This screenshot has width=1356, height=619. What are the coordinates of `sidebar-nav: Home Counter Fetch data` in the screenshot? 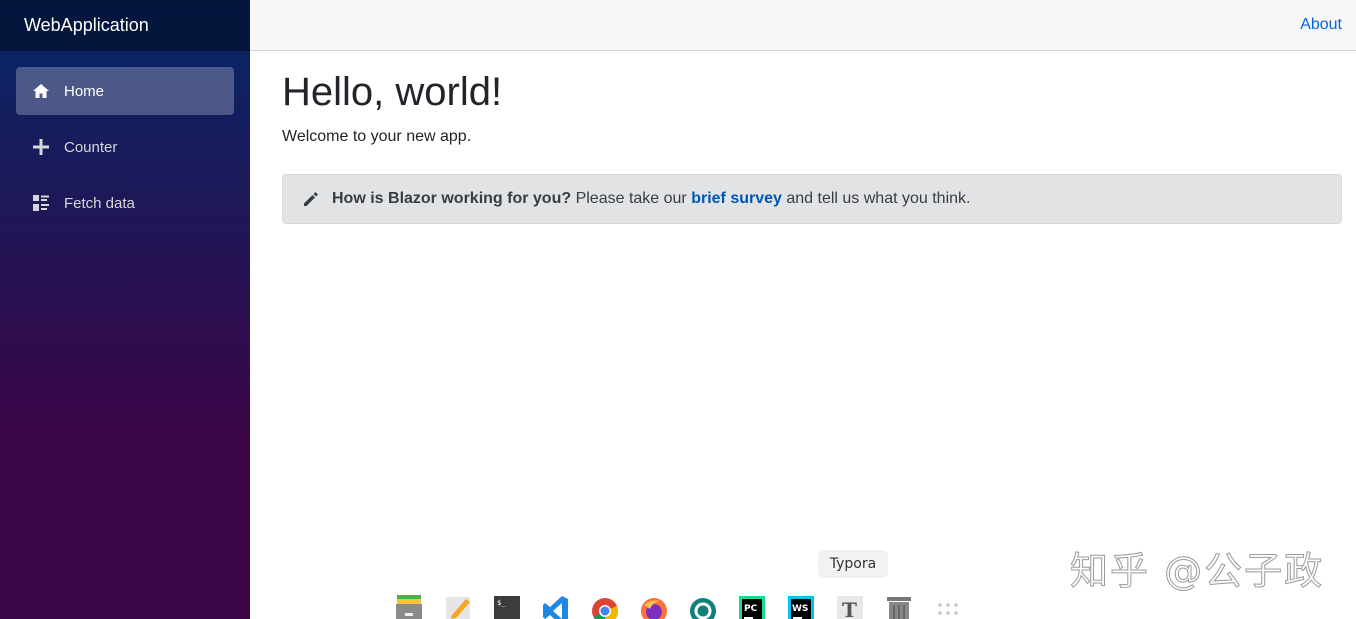 It's located at (125, 139).